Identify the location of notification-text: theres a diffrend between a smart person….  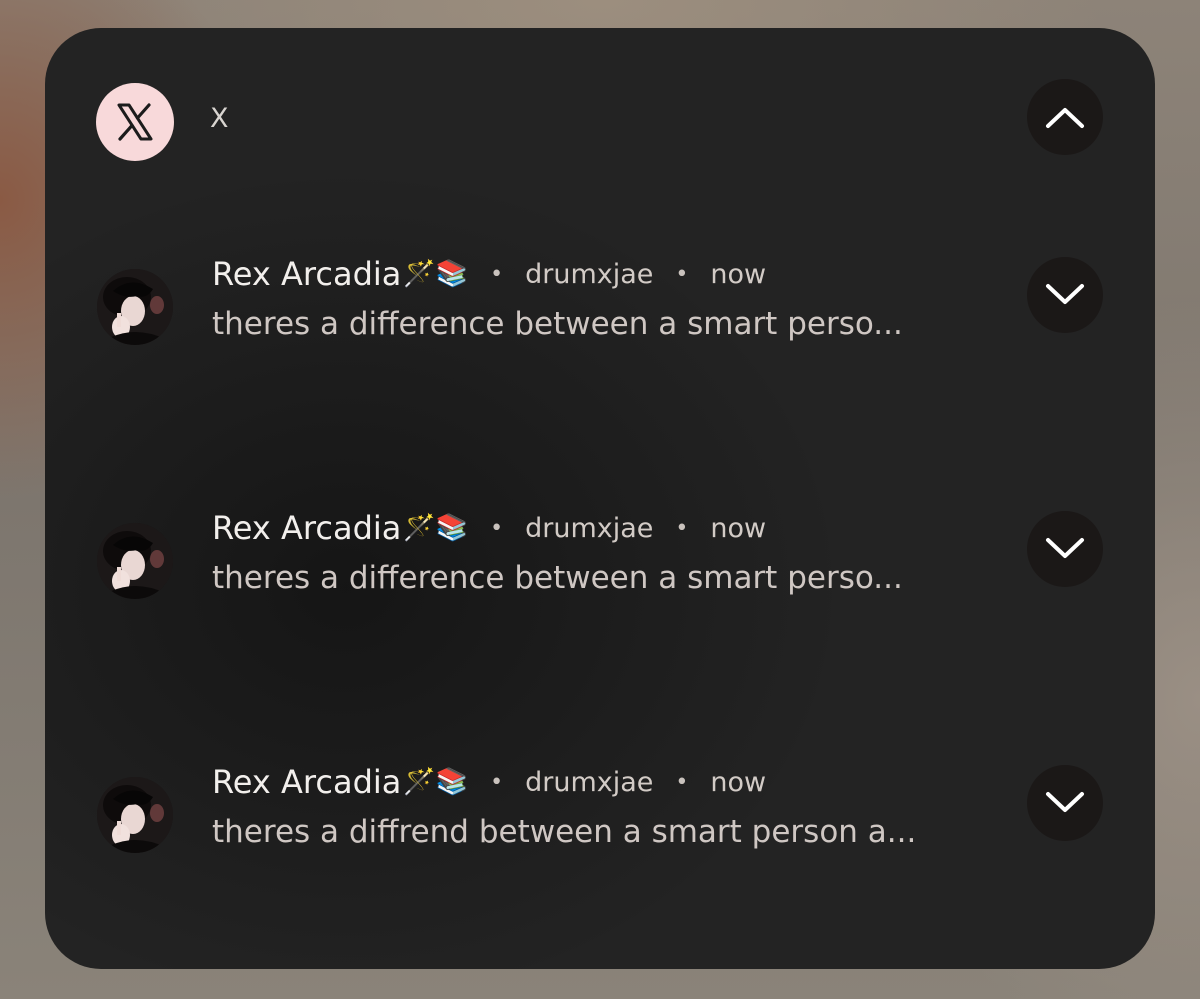
(564, 832).